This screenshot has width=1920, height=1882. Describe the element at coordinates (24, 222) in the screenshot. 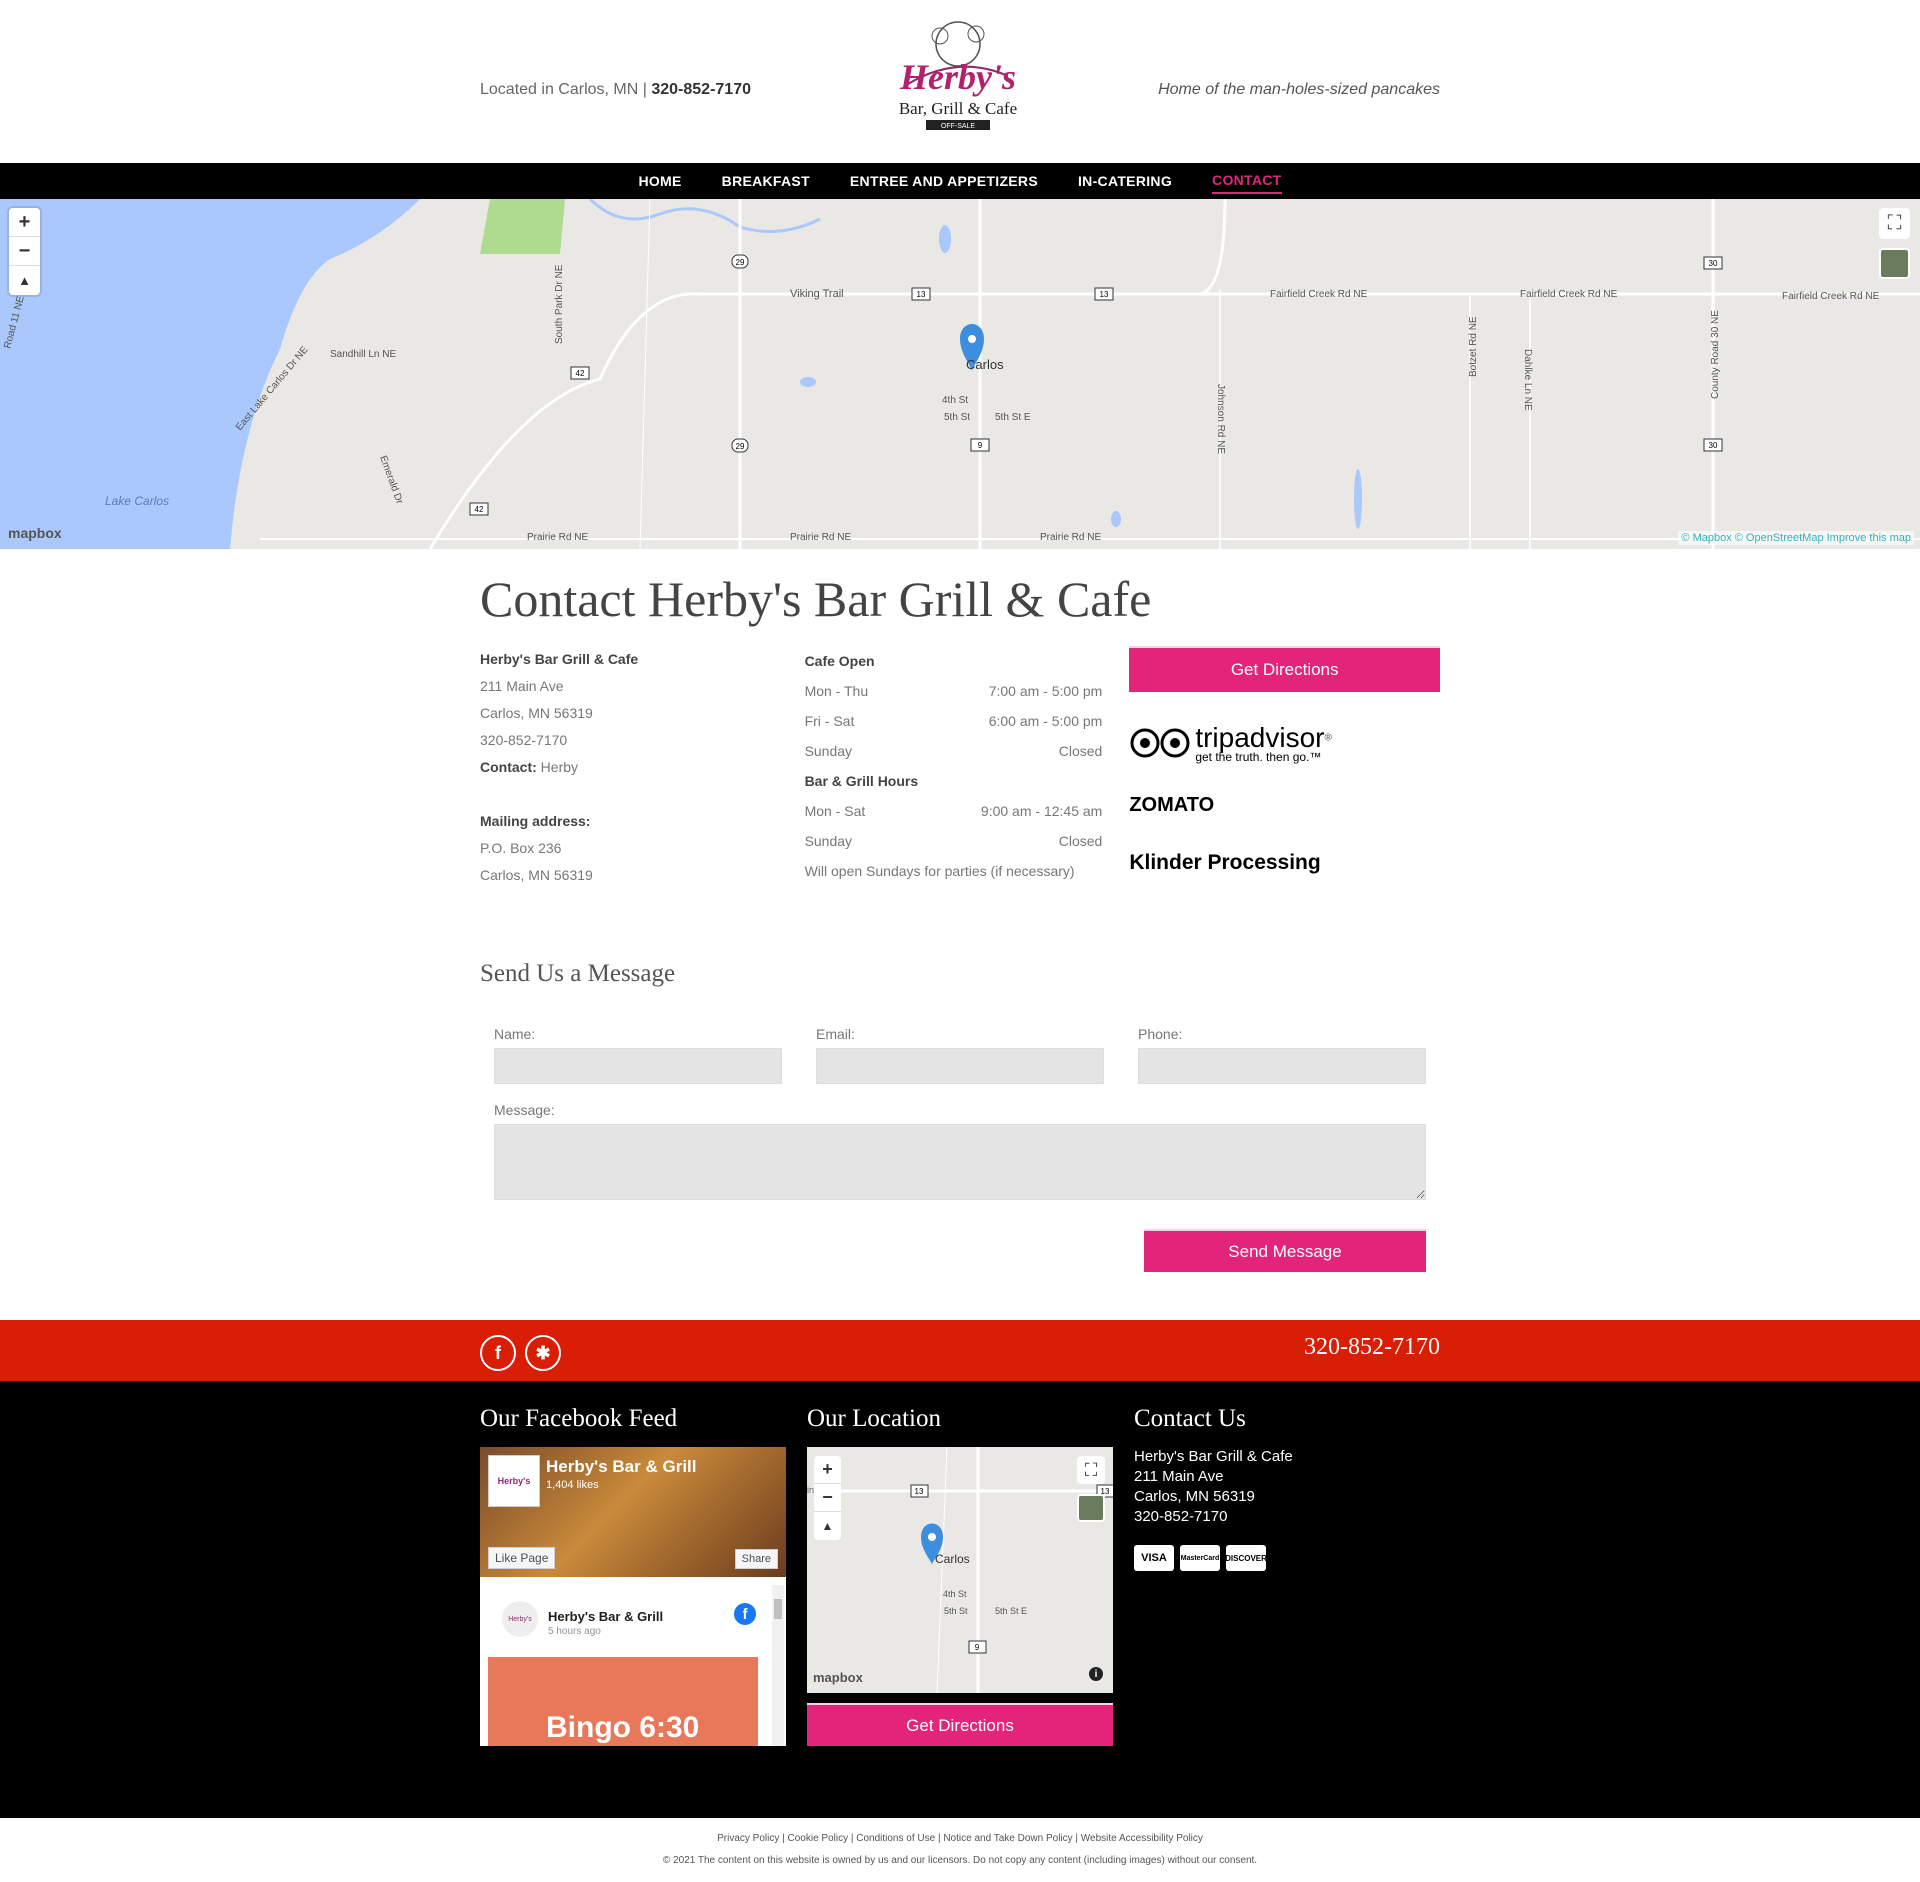

I see `zoom-in-button: +` at that location.